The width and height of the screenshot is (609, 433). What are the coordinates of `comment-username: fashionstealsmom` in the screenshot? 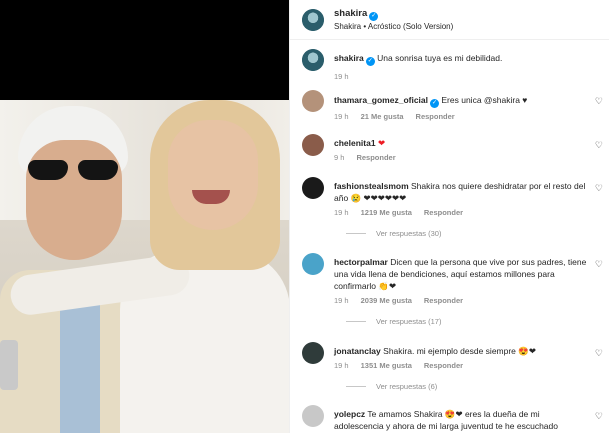 It's located at (371, 186).